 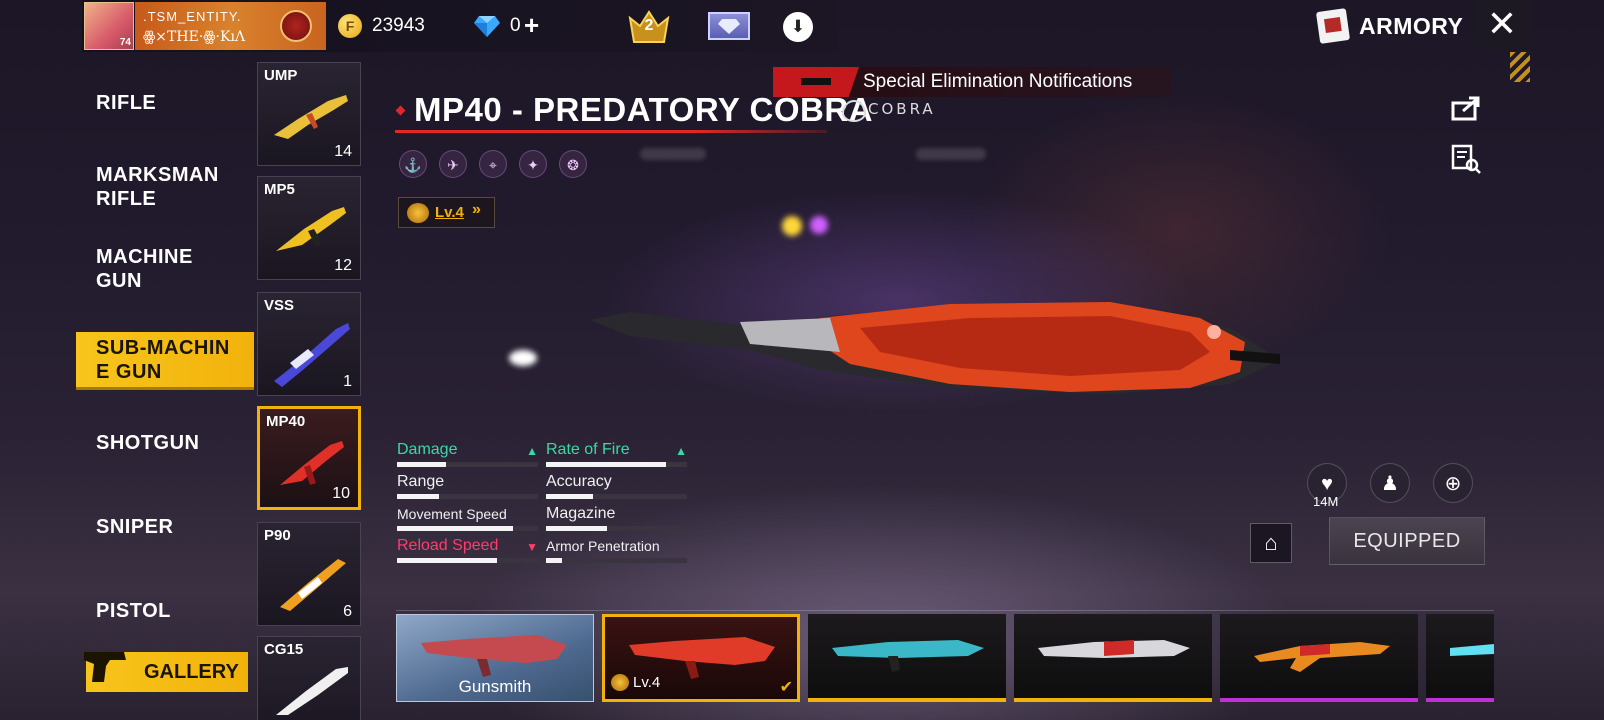 What do you see at coordinates (889, 111) in the screenshot?
I see `cobra-brand-logo: COBRA` at bounding box center [889, 111].